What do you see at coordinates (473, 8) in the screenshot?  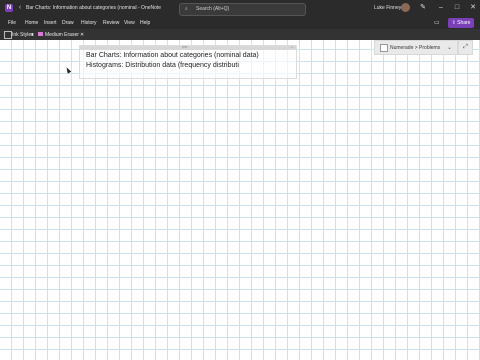 I see `close-icon: ✕` at bounding box center [473, 8].